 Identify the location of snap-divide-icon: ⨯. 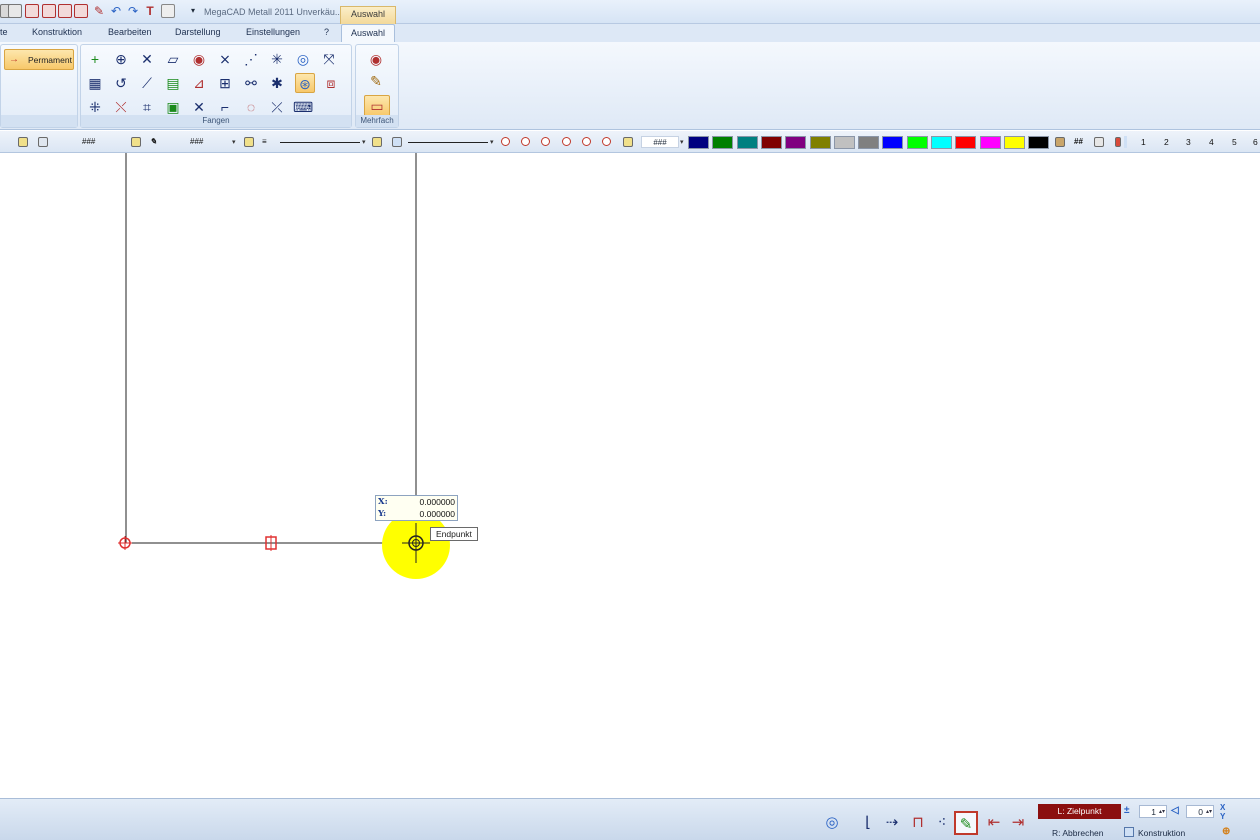
(225, 59).